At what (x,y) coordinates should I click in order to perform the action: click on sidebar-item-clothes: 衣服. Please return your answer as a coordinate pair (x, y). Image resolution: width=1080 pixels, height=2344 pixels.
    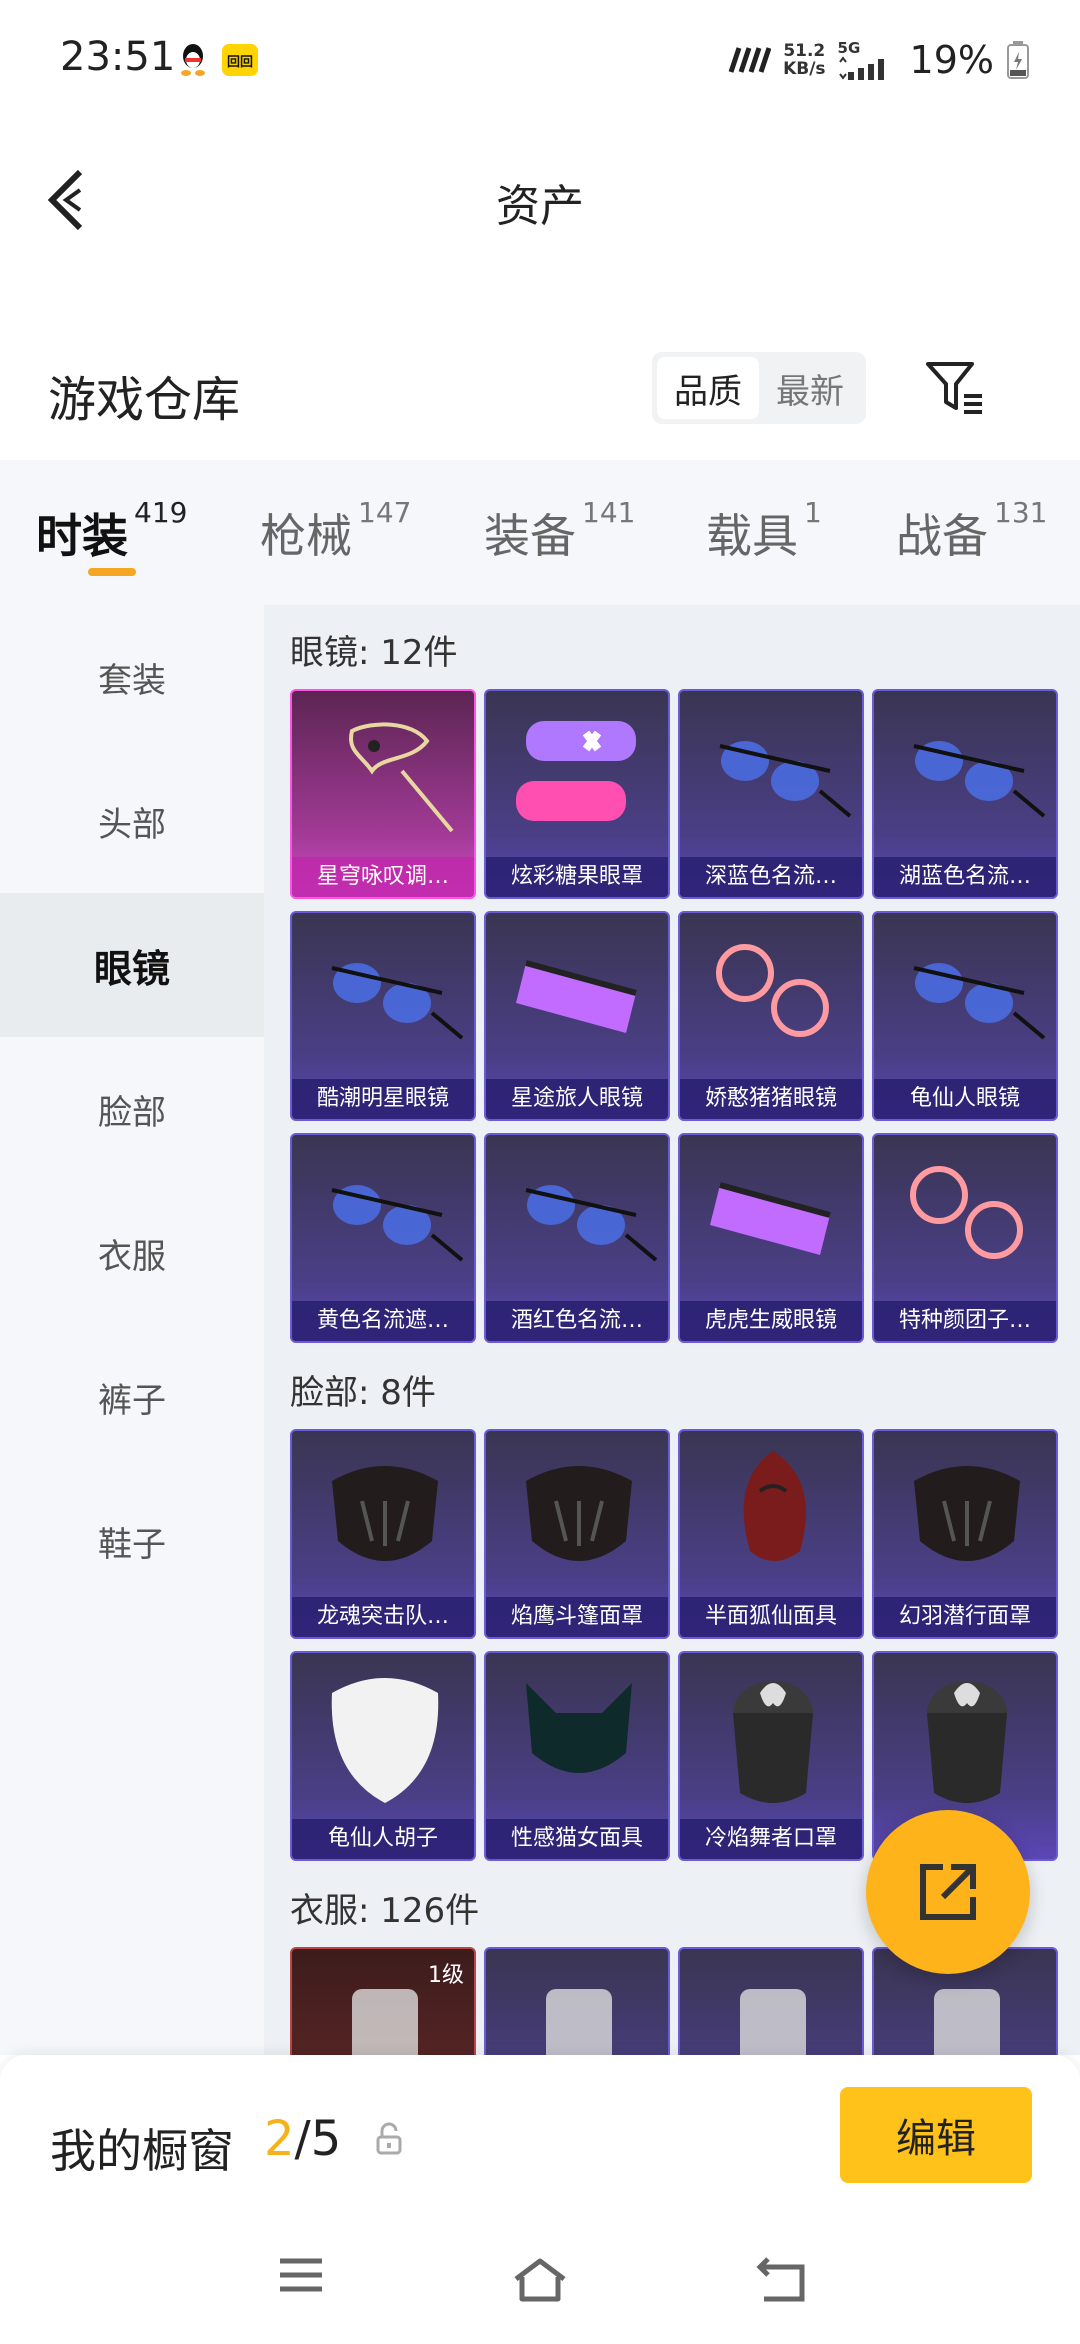
    Looking at the image, I should click on (132, 1253).